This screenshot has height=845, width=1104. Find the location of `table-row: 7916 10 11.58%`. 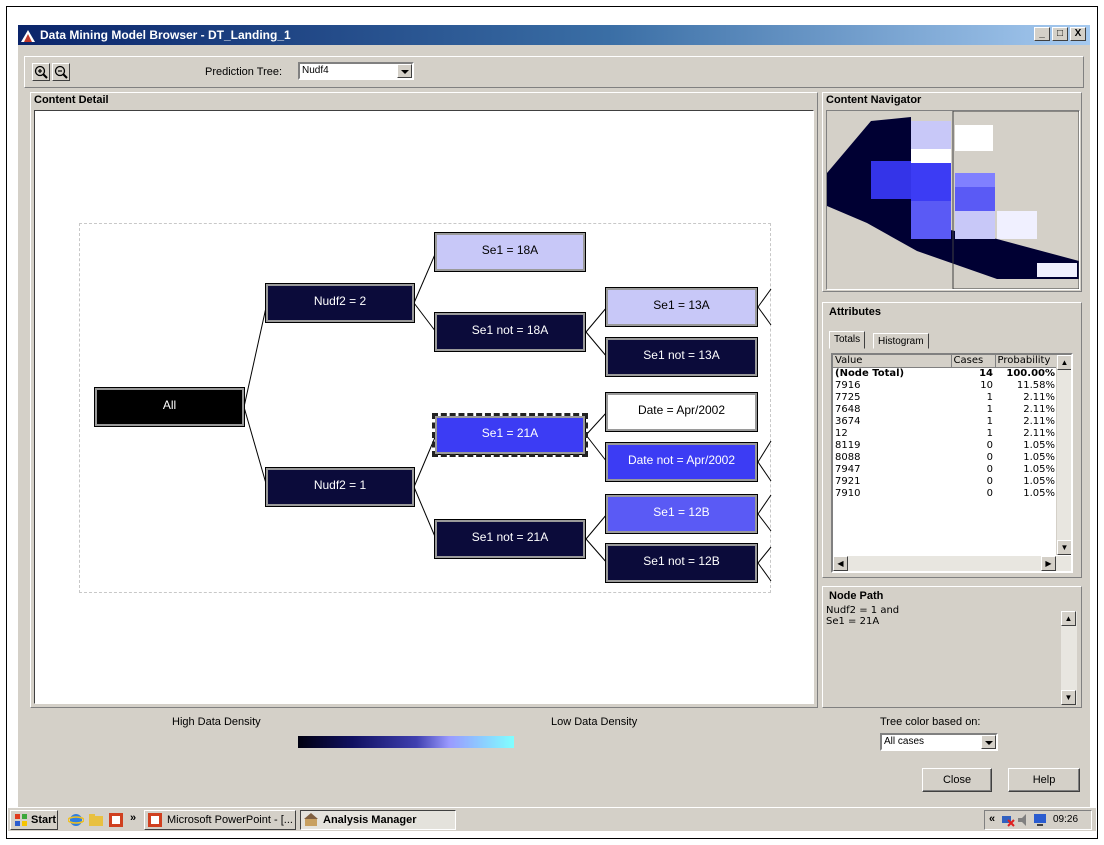

table-row: 7916 10 11.58% is located at coordinates (945, 386).